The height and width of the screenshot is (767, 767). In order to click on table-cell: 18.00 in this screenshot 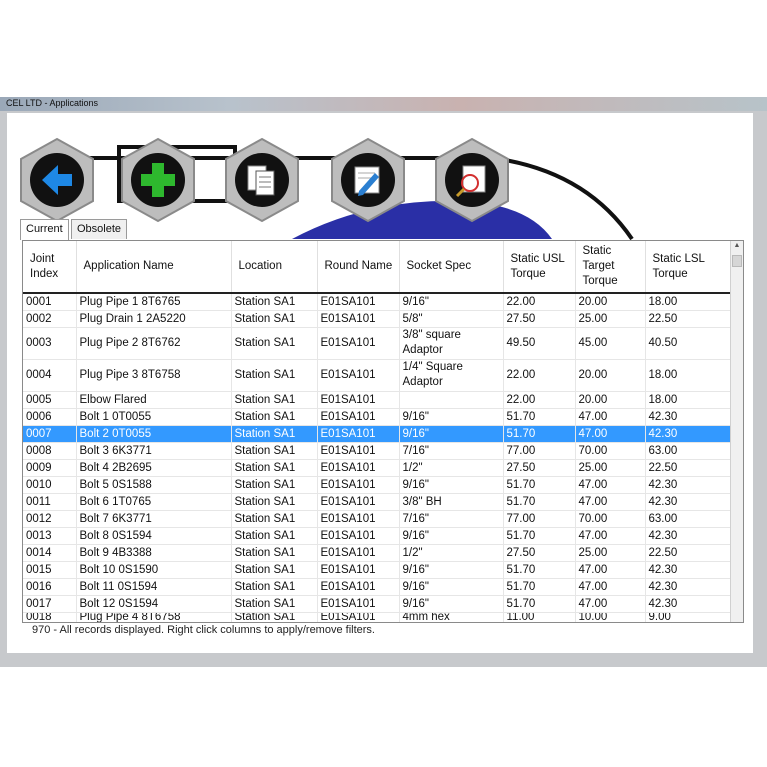, I will do `click(688, 400)`.